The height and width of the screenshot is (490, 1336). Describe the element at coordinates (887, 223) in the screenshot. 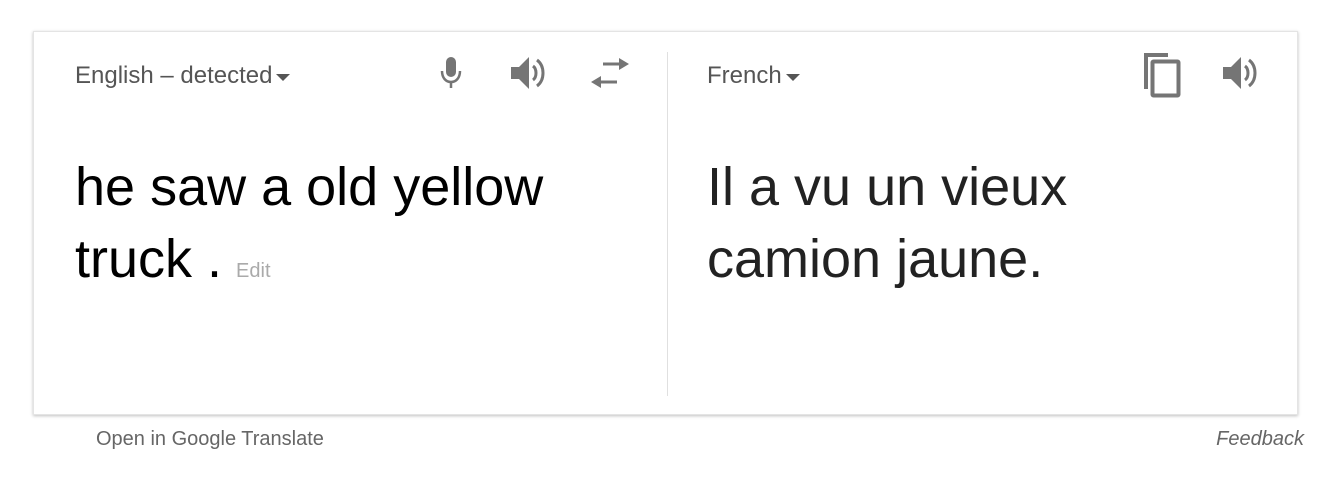

I see `translated-text-content: Il a vu un vieux camion jaune.` at that location.